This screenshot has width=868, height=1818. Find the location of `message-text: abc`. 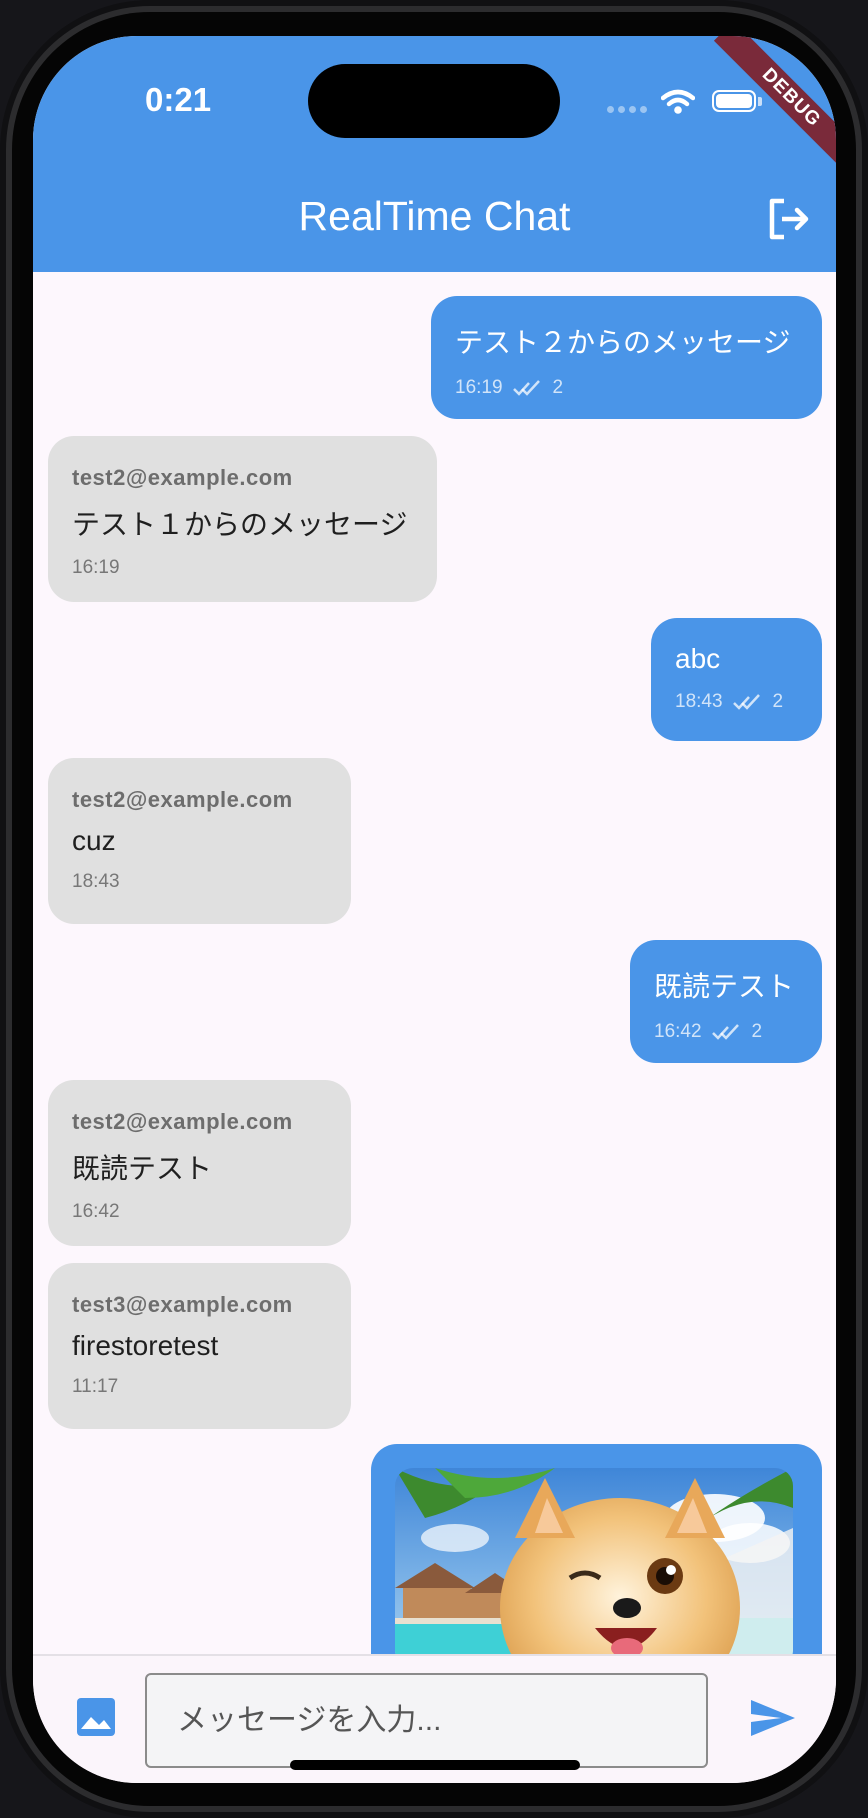

message-text: abc is located at coordinates (698, 658).